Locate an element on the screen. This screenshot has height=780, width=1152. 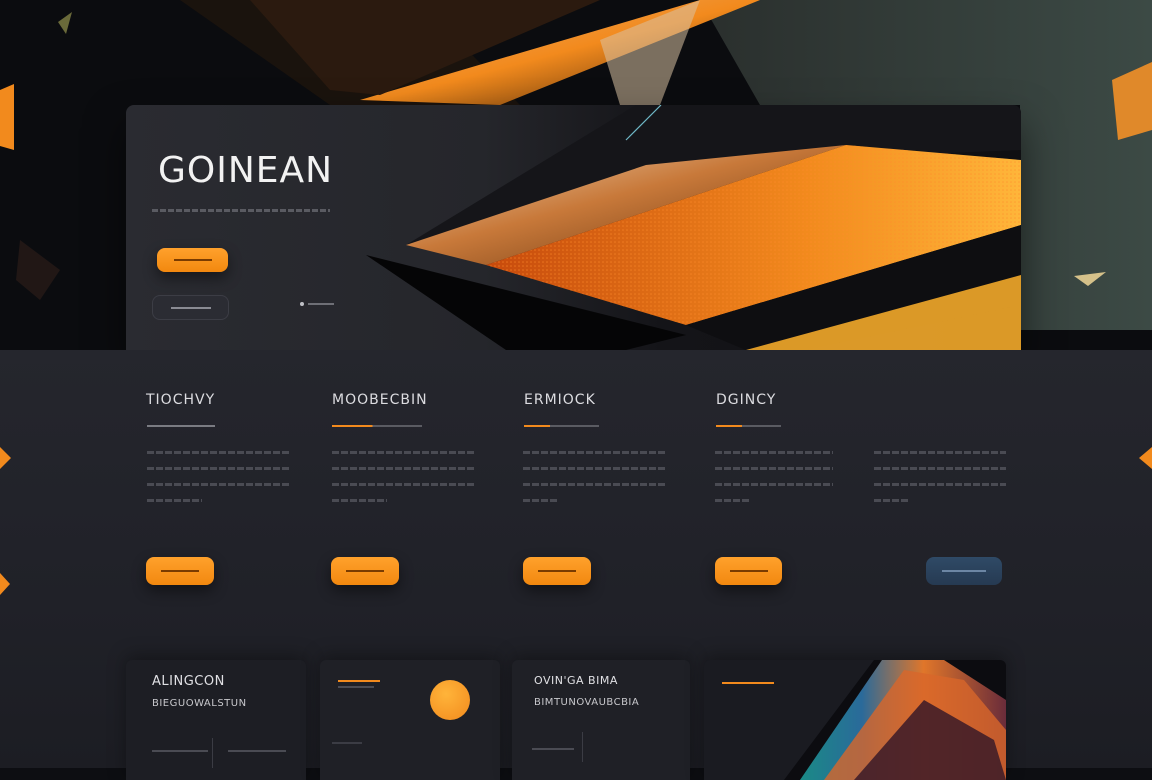
feature-title: ERMIOCK is located at coordinates (560, 400).